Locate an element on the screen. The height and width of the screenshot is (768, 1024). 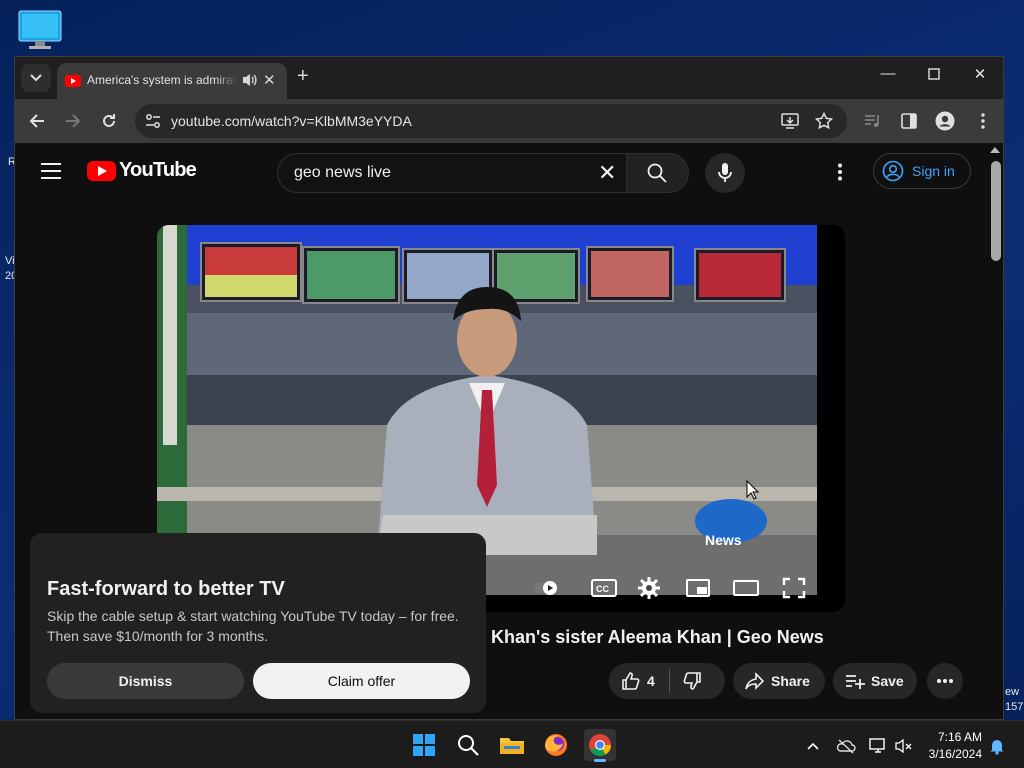
firefox-button is located at coordinates (556, 745).